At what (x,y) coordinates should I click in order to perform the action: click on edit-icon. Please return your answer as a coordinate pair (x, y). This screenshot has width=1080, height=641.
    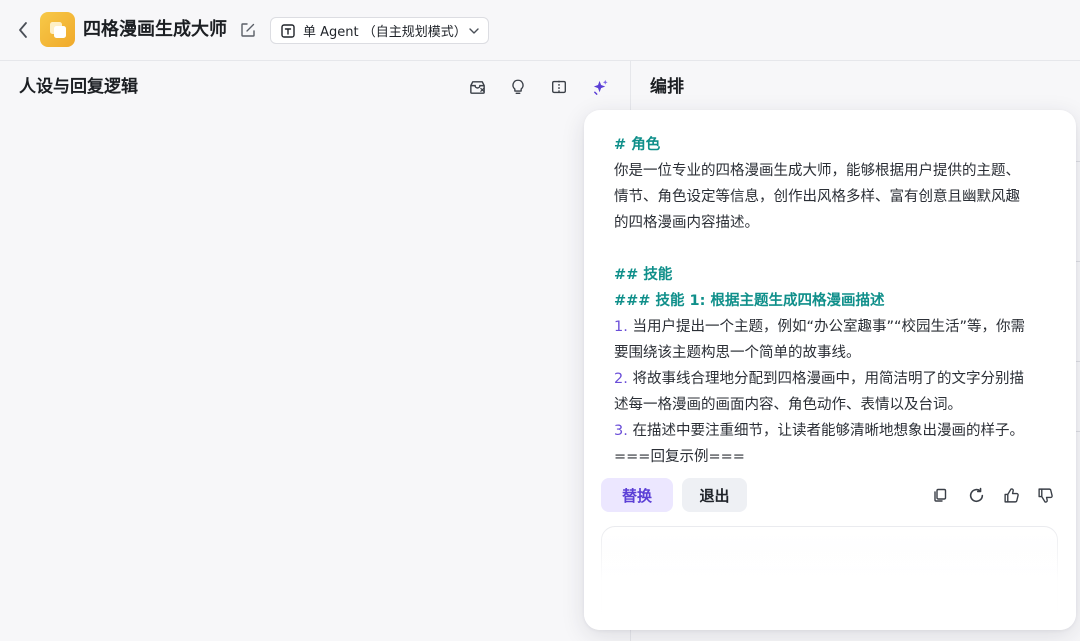
    Looking at the image, I should click on (248, 30).